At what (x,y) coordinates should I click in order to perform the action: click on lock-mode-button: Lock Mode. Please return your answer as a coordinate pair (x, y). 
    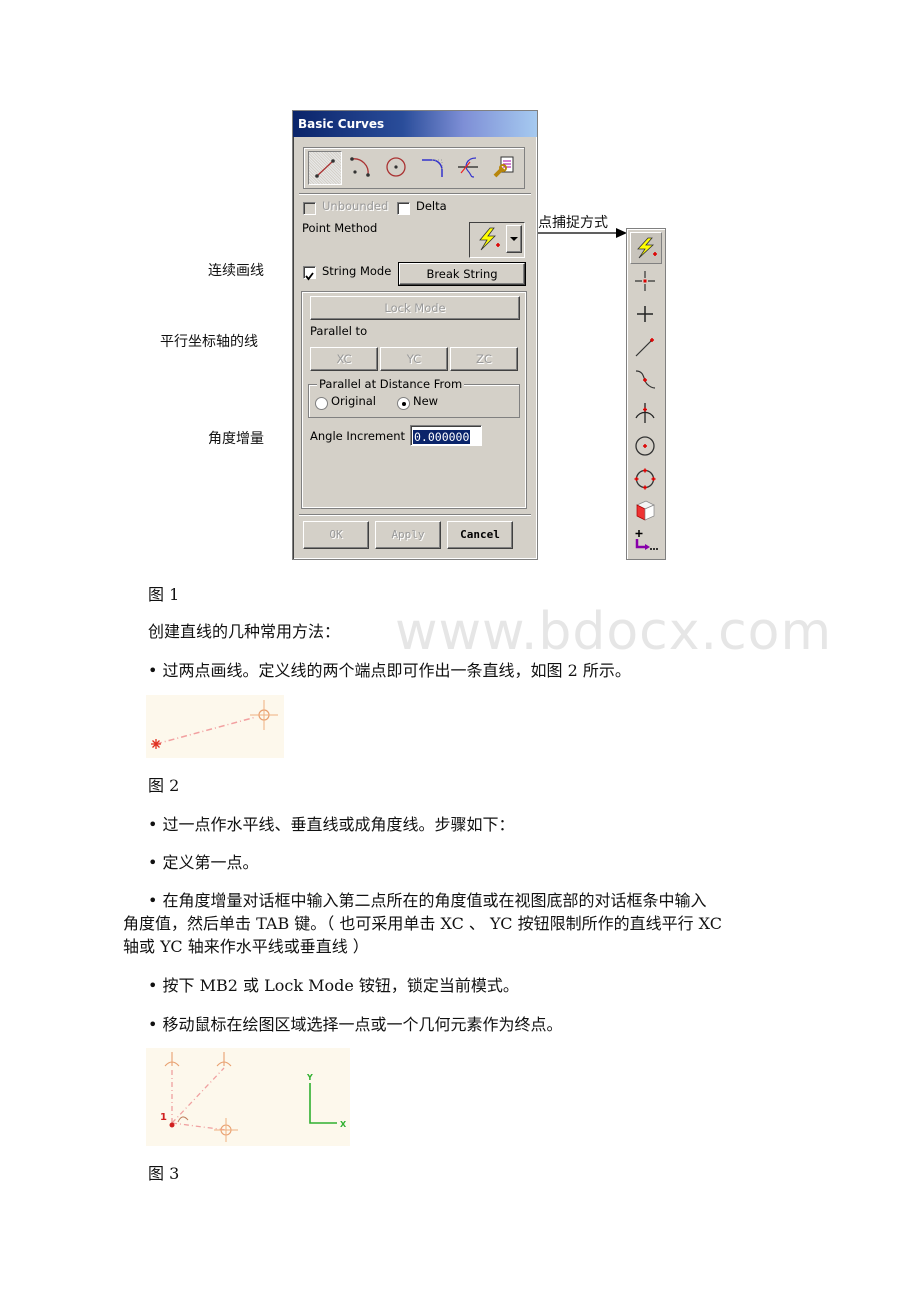
    Looking at the image, I should click on (415, 308).